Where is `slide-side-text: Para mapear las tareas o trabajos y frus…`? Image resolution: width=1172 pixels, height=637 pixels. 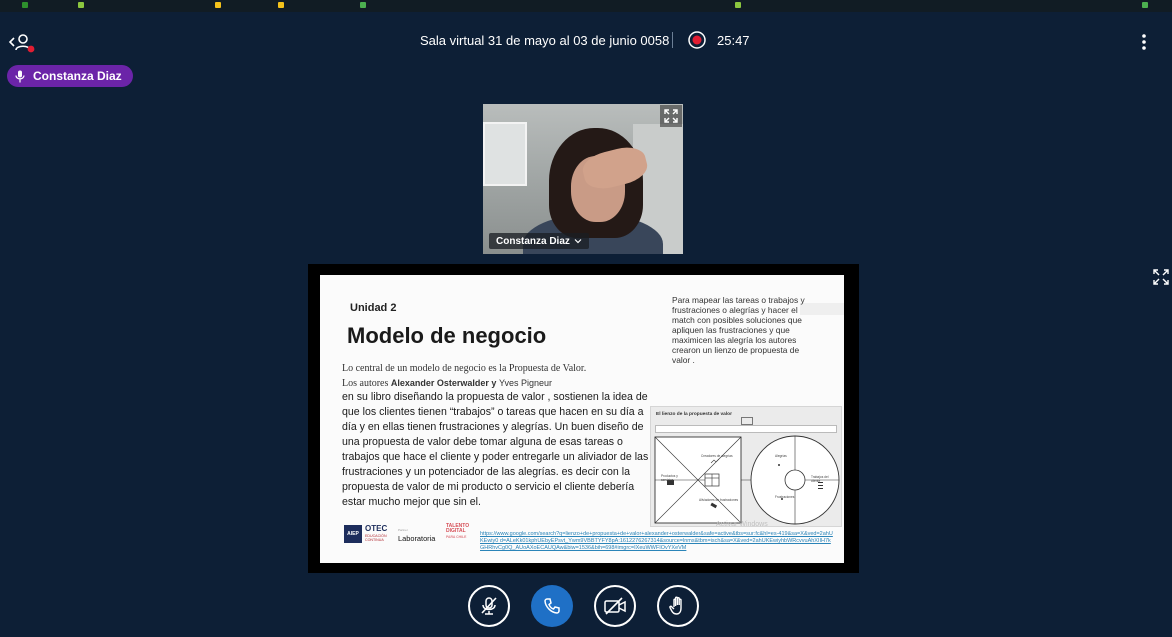 slide-side-text: Para mapear las tareas o trabajos y frus… is located at coordinates (738, 330).